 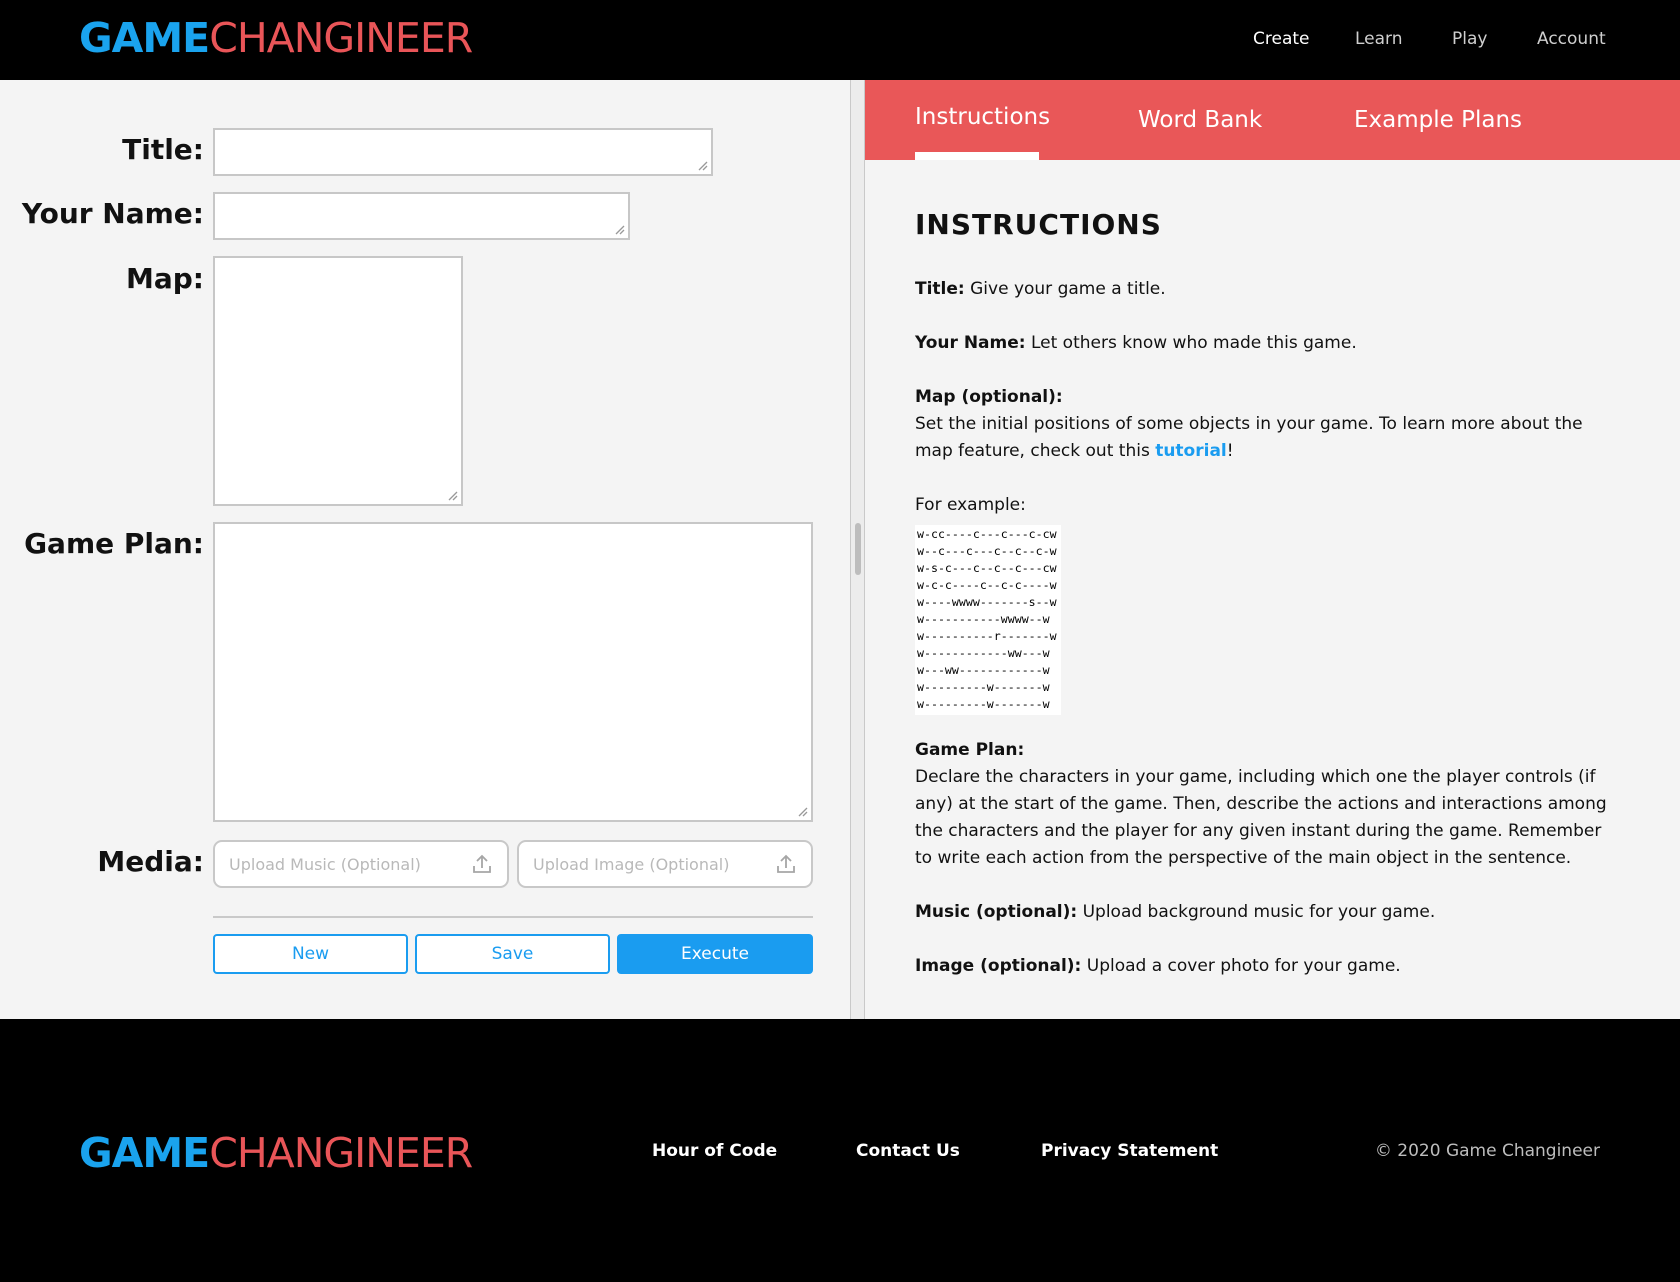 I want to click on map-line: w---ww------------w, so click(x=983, y=670).